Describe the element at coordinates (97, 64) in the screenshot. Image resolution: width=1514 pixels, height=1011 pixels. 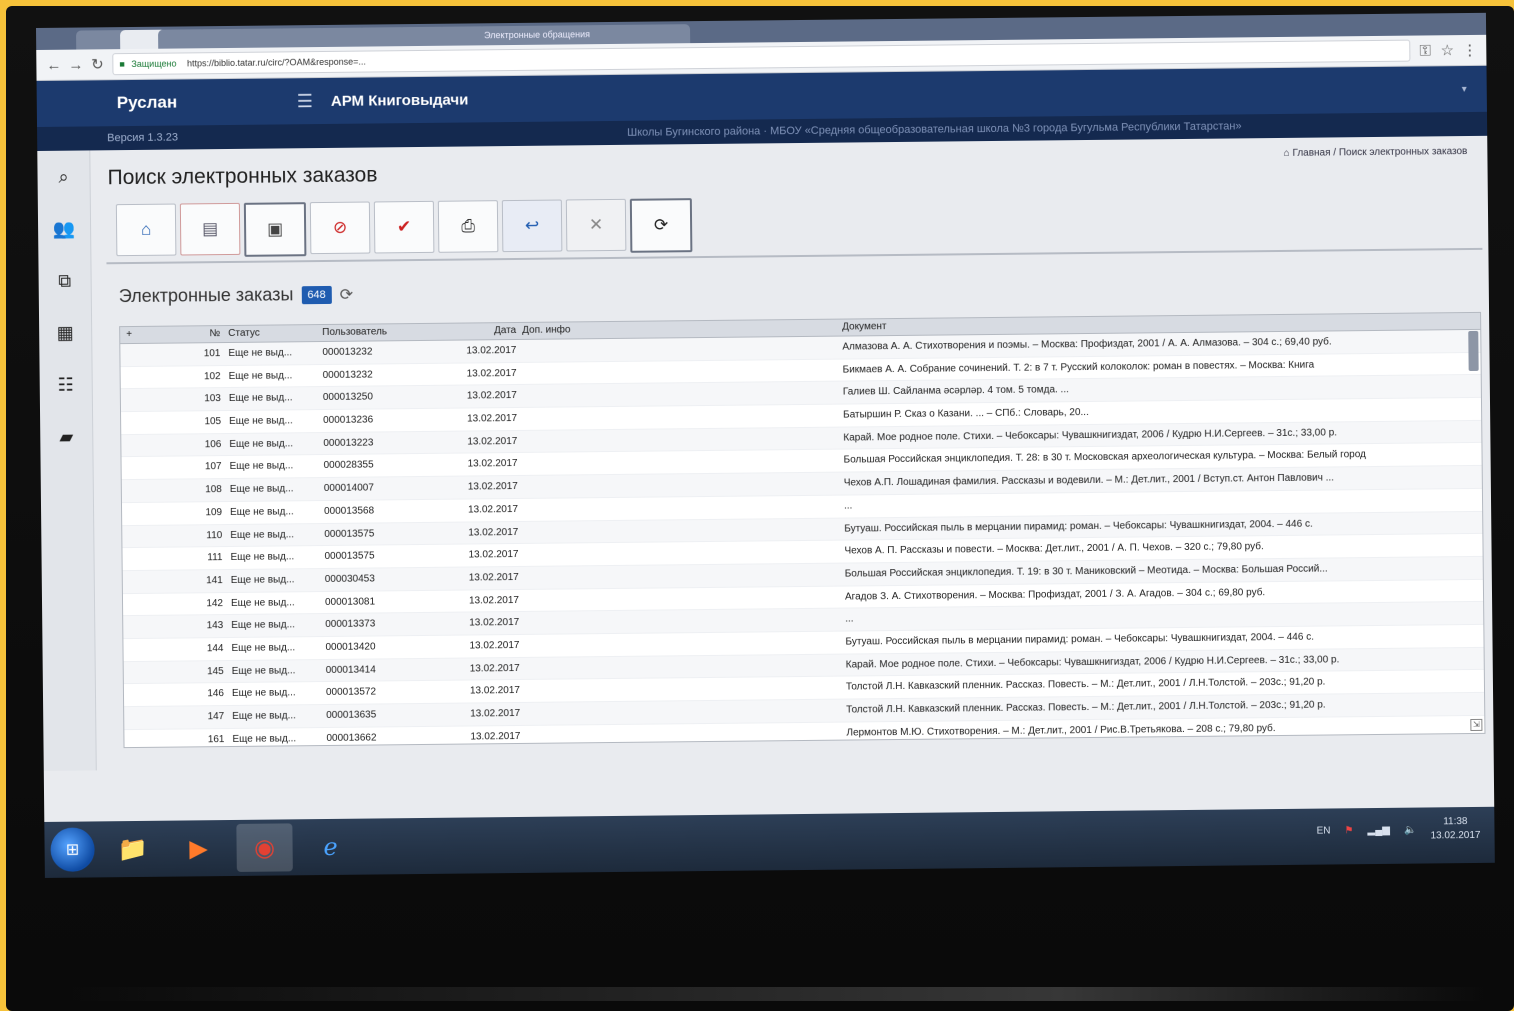
I see `reload-icon: ↻` at that location.